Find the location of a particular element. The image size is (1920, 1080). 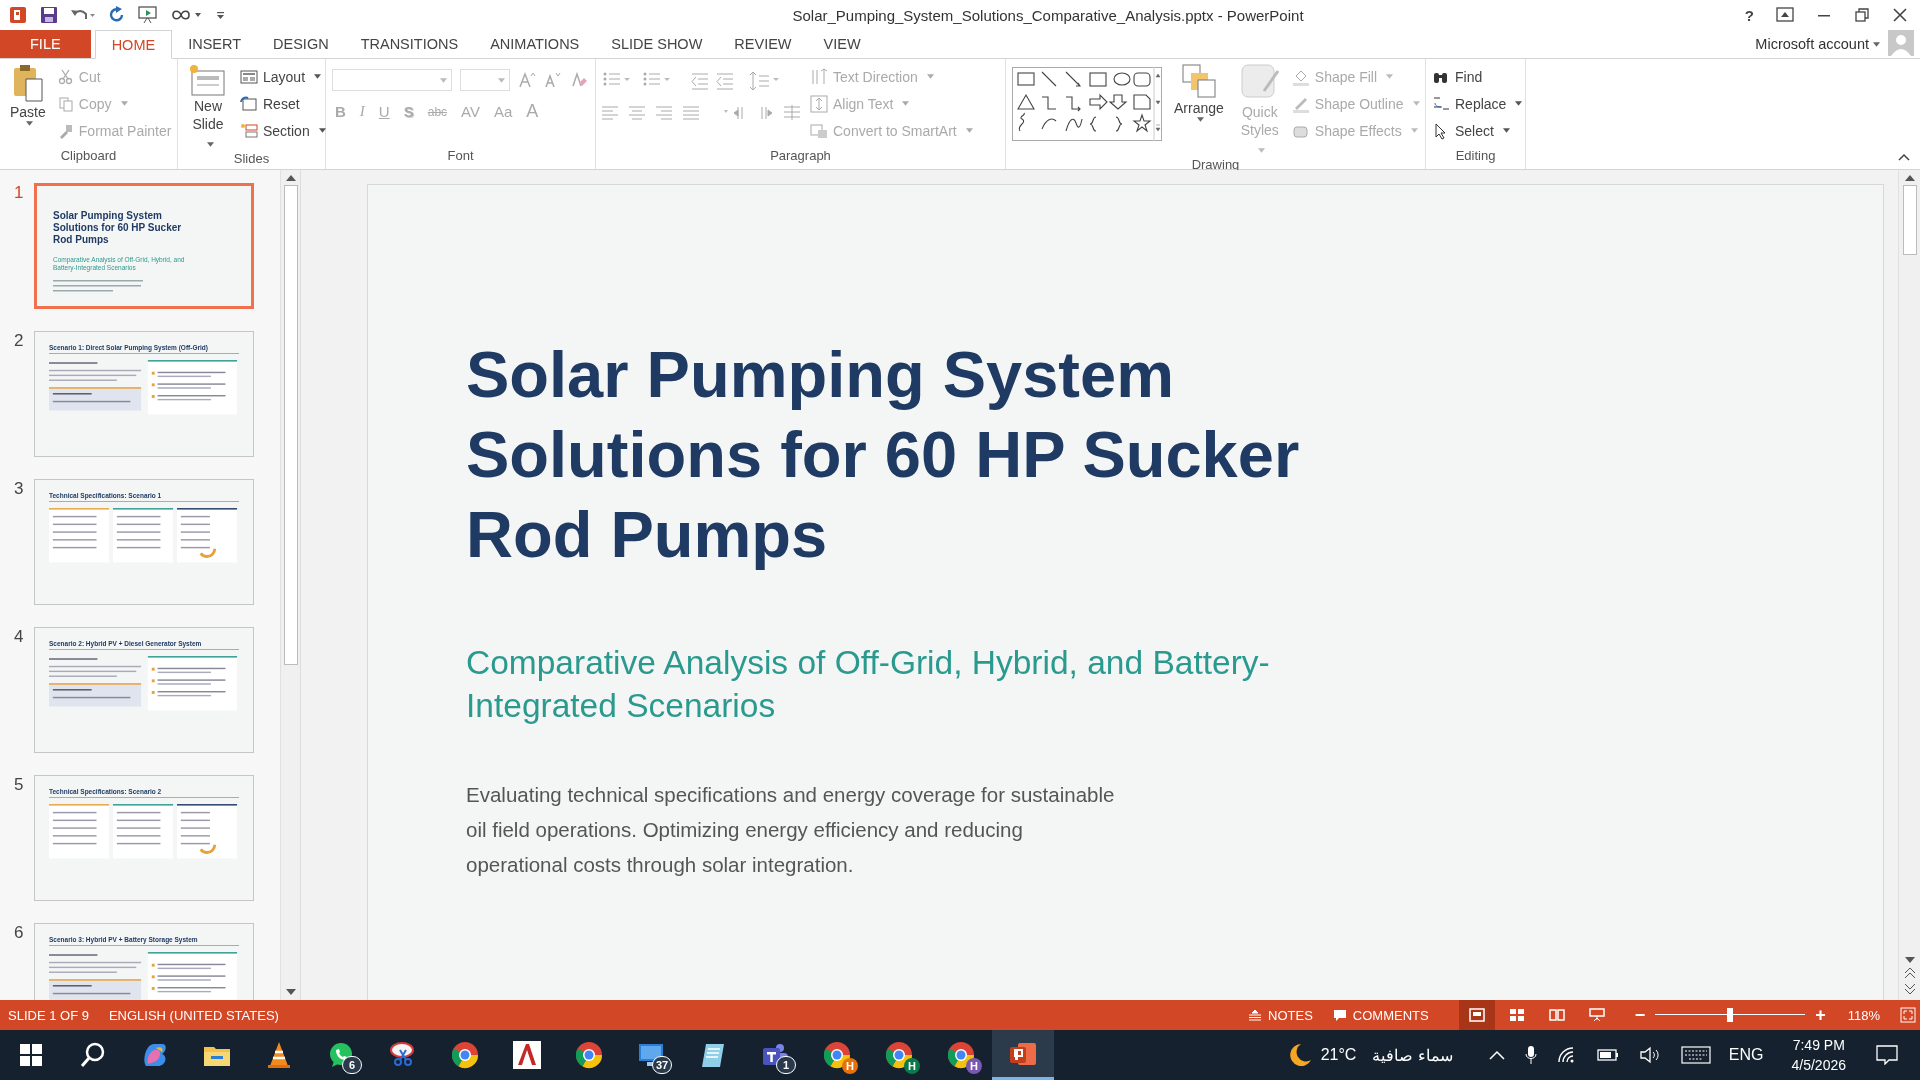

zoom-slider-thumb is located at coordinates (1730, 1015).